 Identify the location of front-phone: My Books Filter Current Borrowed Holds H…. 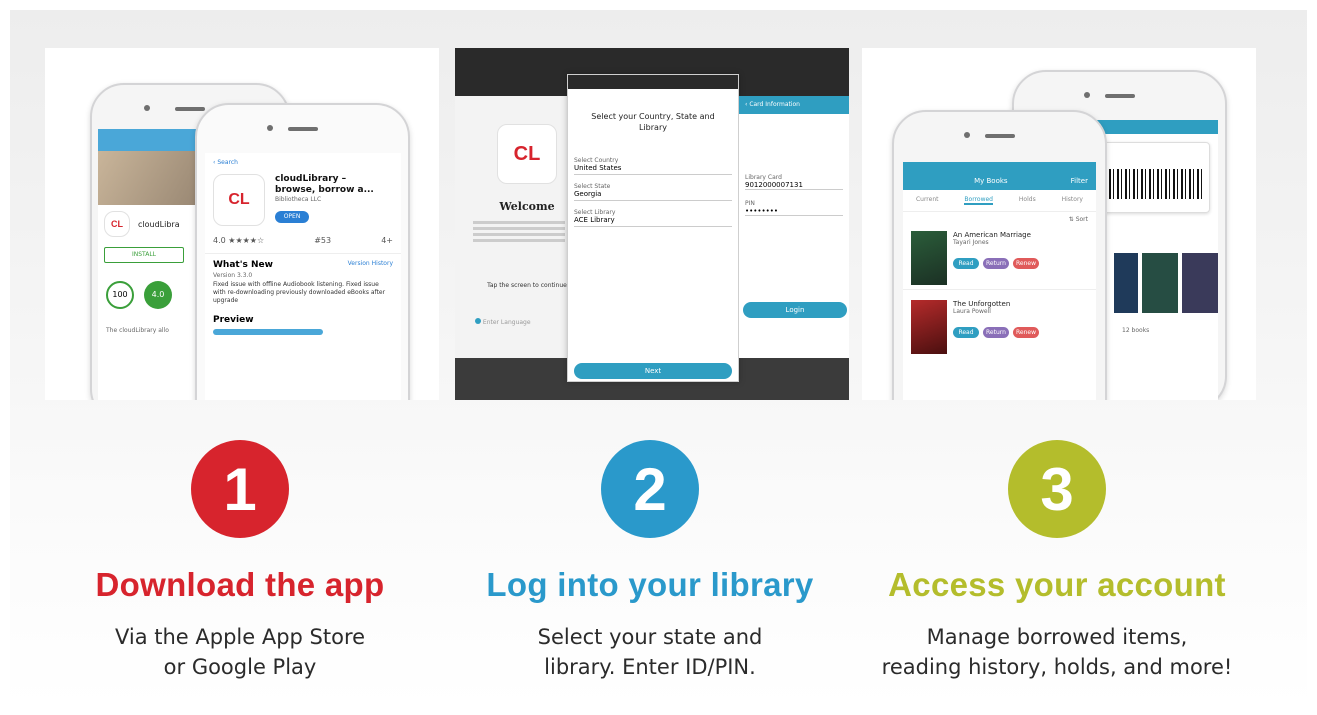
(999, 255).